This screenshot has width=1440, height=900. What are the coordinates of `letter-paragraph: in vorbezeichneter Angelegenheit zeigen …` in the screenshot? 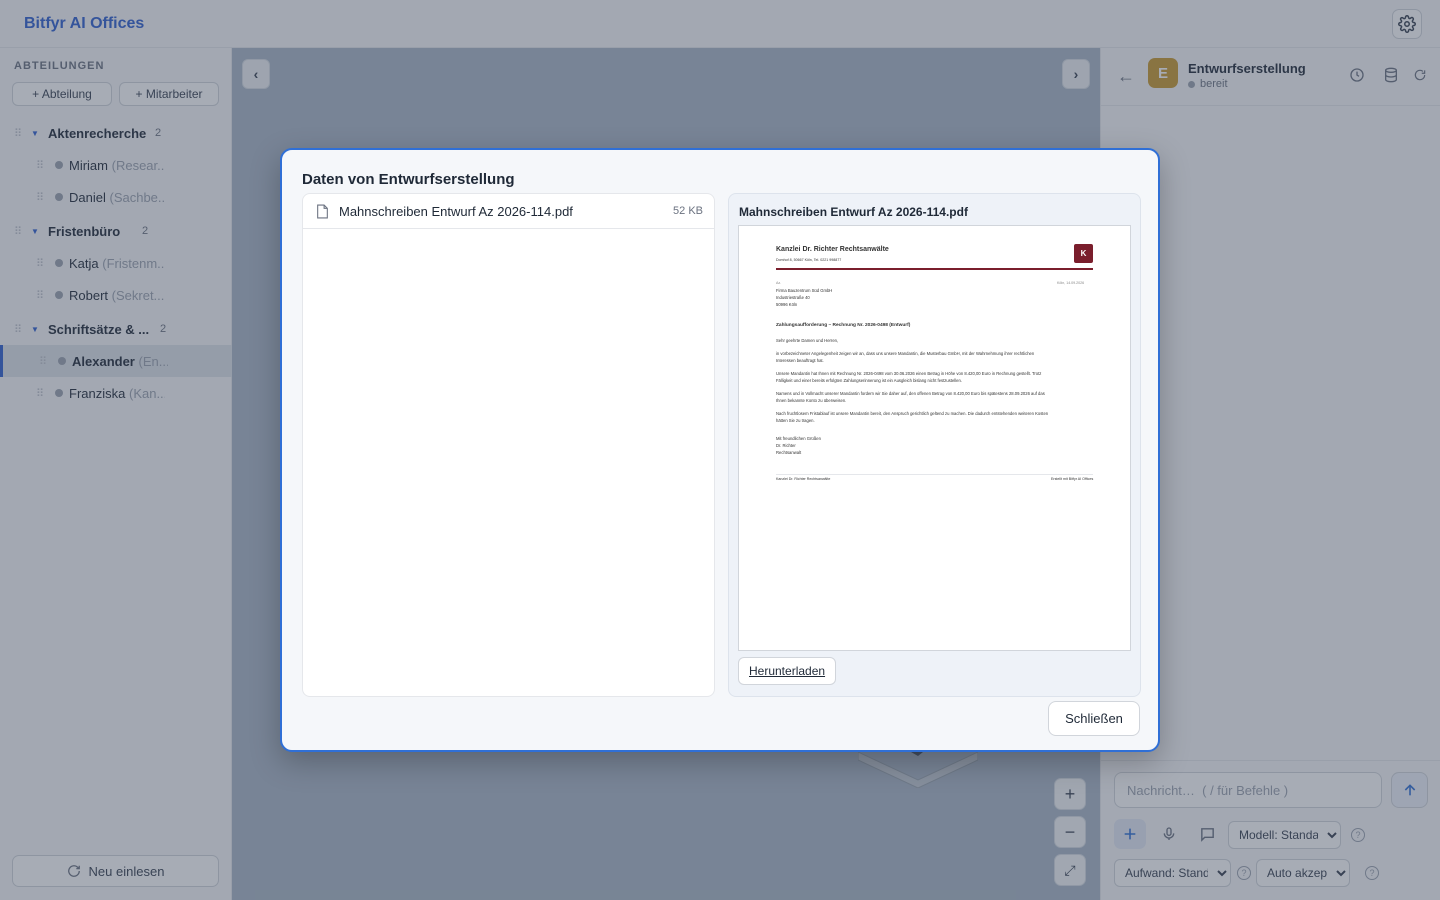 It's located at (905, 353).